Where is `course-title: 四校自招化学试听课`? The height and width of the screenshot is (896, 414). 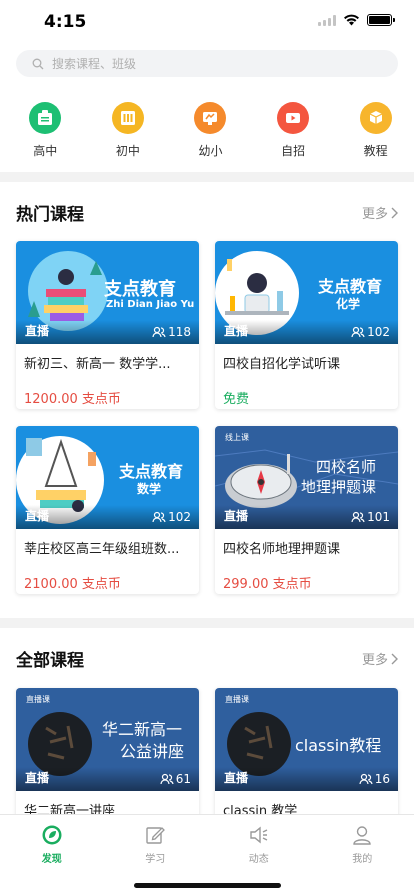
course-title: 四校自招化学试听课 is located at coordinates (282, 364).